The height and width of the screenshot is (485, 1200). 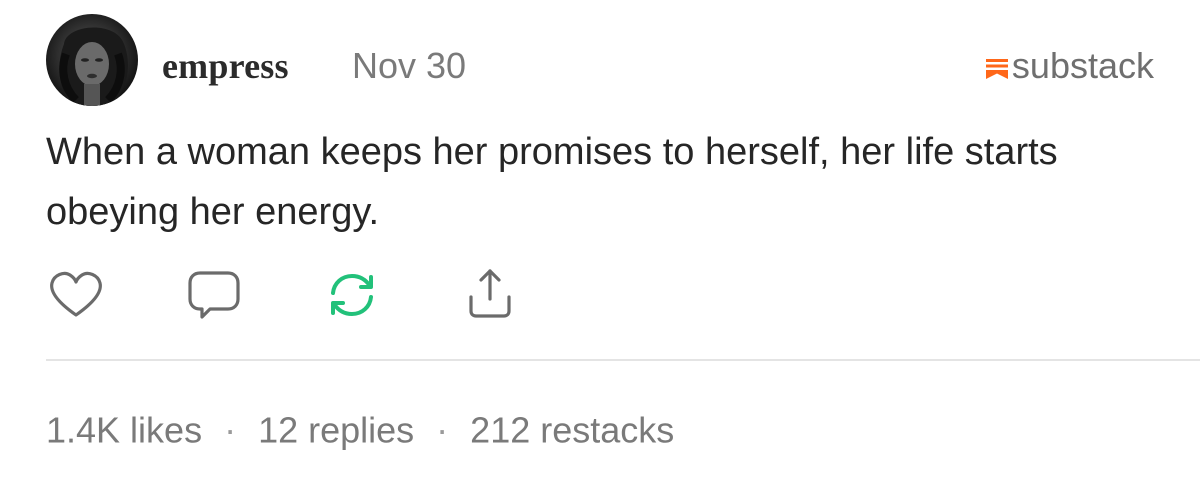 I want to click on comment-icon, so click(x=214, y=295).